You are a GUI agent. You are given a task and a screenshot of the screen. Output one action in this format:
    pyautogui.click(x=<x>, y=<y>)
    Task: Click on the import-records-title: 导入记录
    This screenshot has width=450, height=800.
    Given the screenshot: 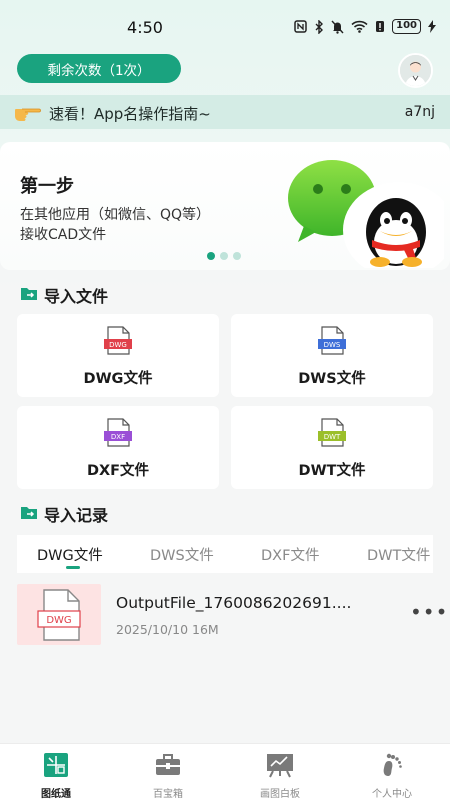 What is the action you would take?
    pyautogui.click(x=76, y=515)
    